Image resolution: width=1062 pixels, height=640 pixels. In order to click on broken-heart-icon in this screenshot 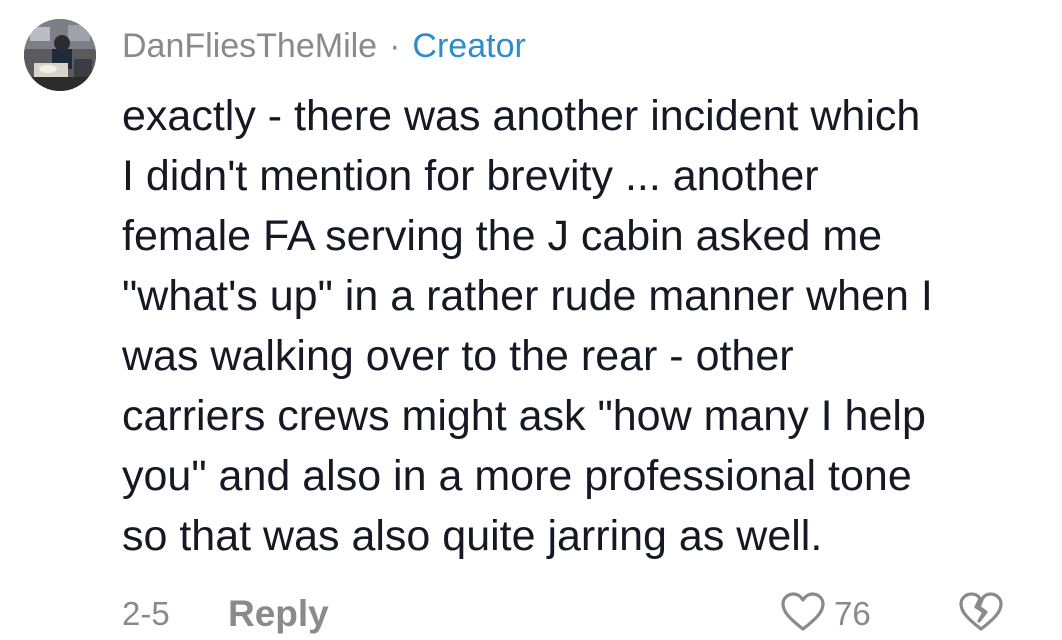, I will do `click(981, 614)`.